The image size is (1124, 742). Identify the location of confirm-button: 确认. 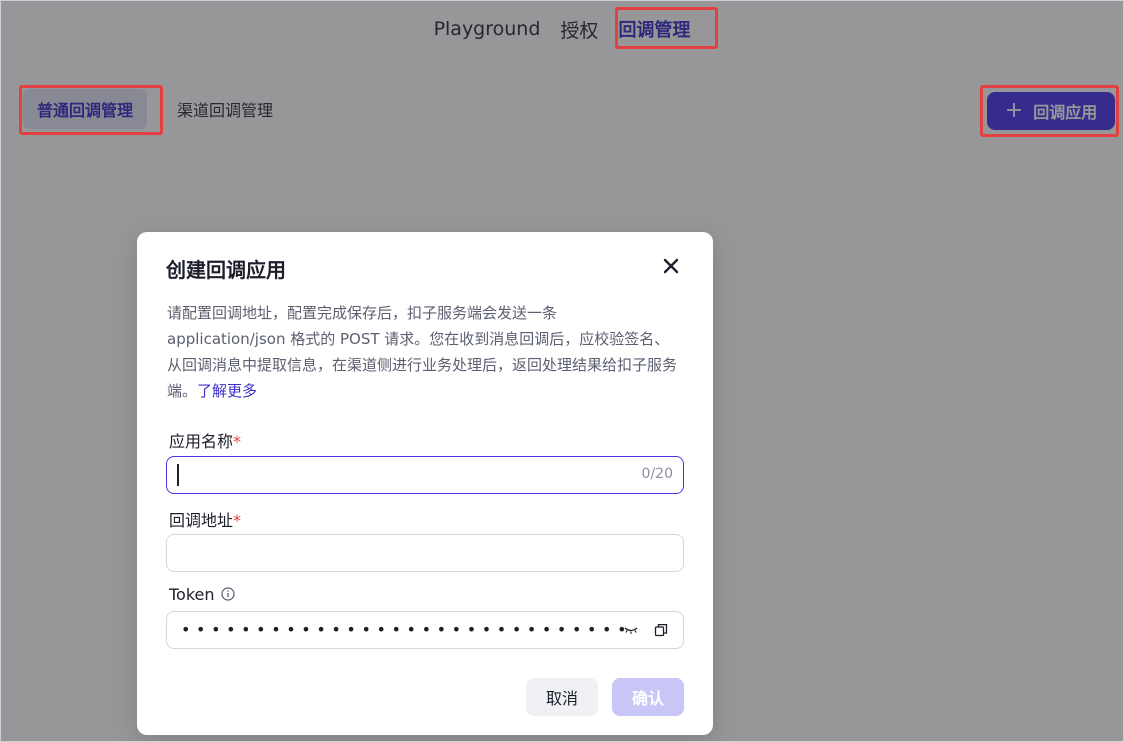
(648, 697).